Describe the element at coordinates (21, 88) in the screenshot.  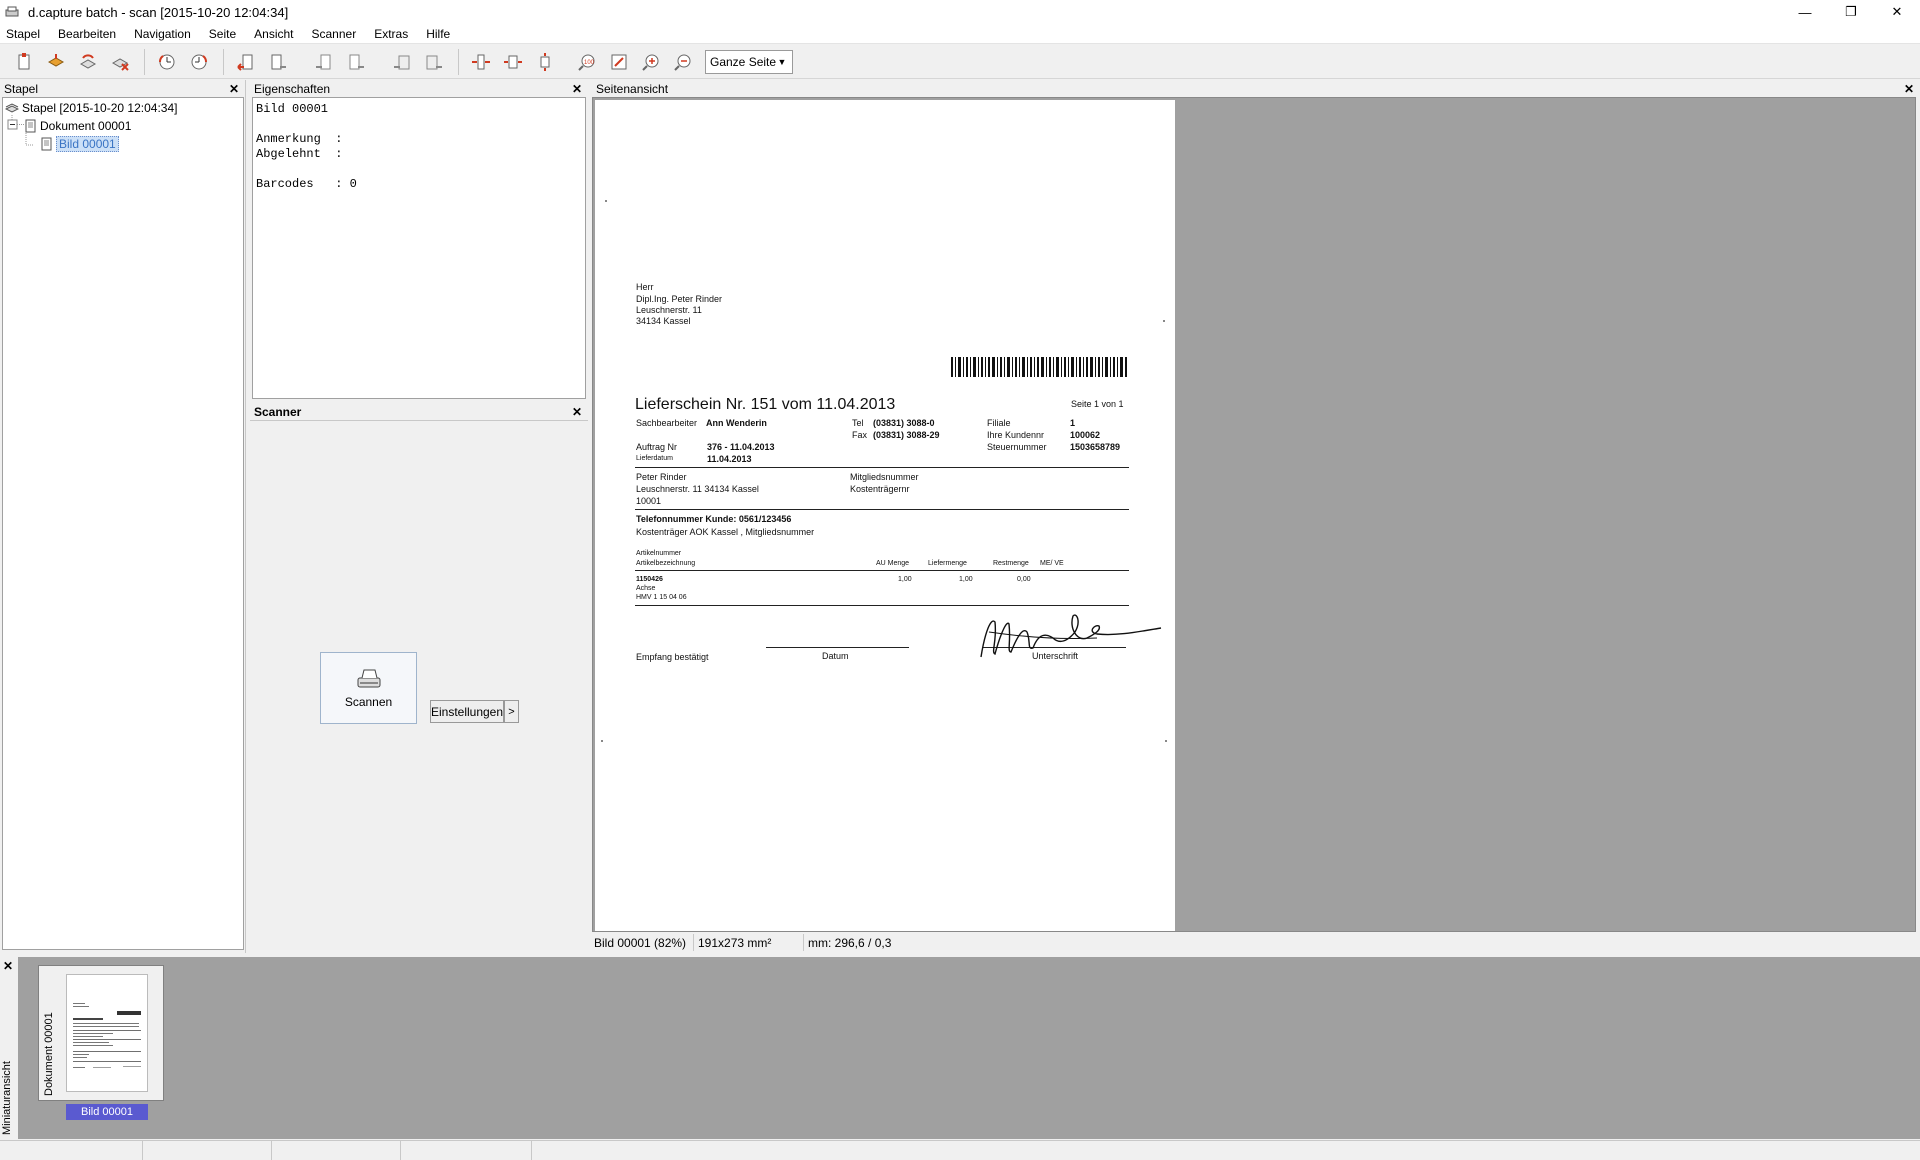
I see `stapel-panel-title: Stapel` at that location.